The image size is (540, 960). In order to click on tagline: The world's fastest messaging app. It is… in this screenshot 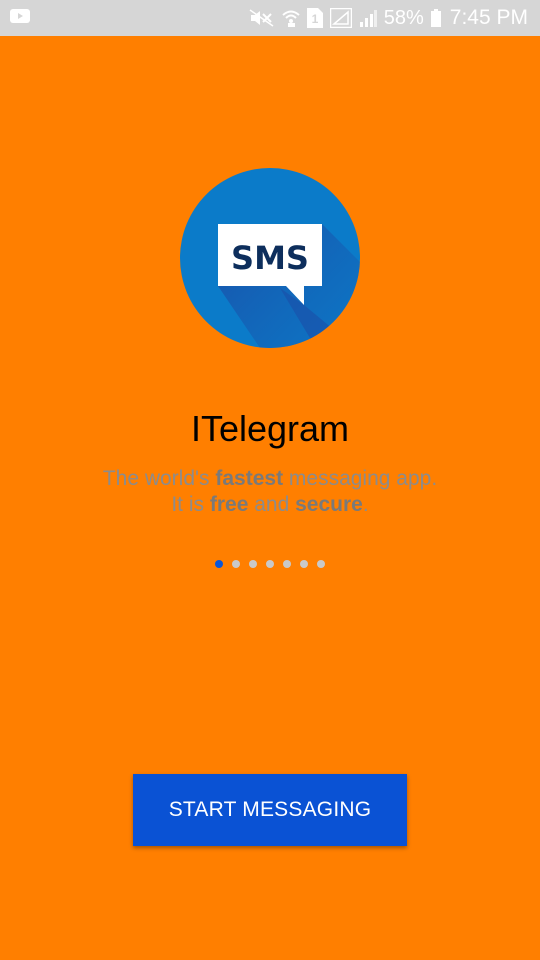, I will do `click(270, 492)`.